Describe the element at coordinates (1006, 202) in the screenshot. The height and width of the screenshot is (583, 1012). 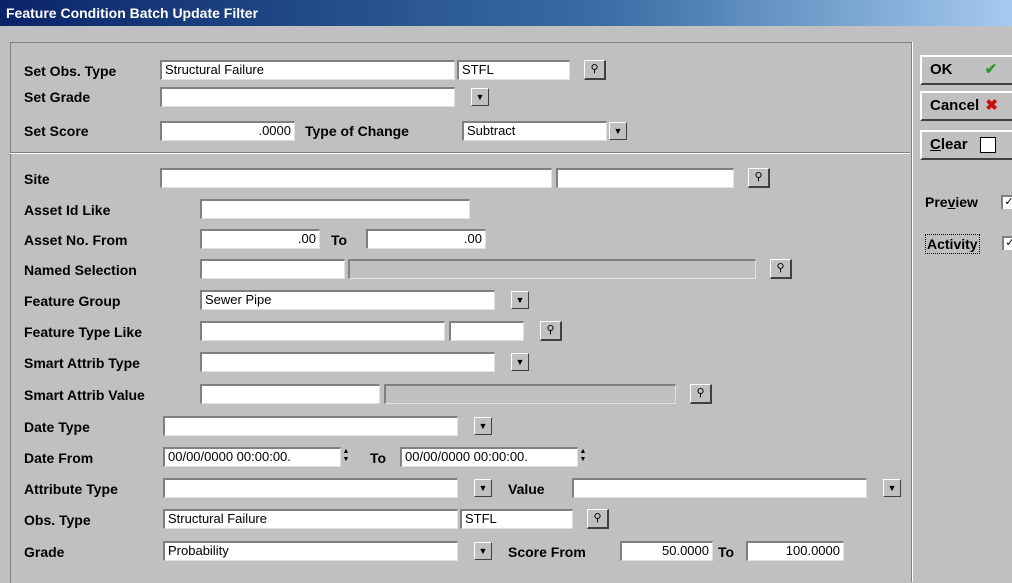
I see `preview-checkbox: ✓` at that location.